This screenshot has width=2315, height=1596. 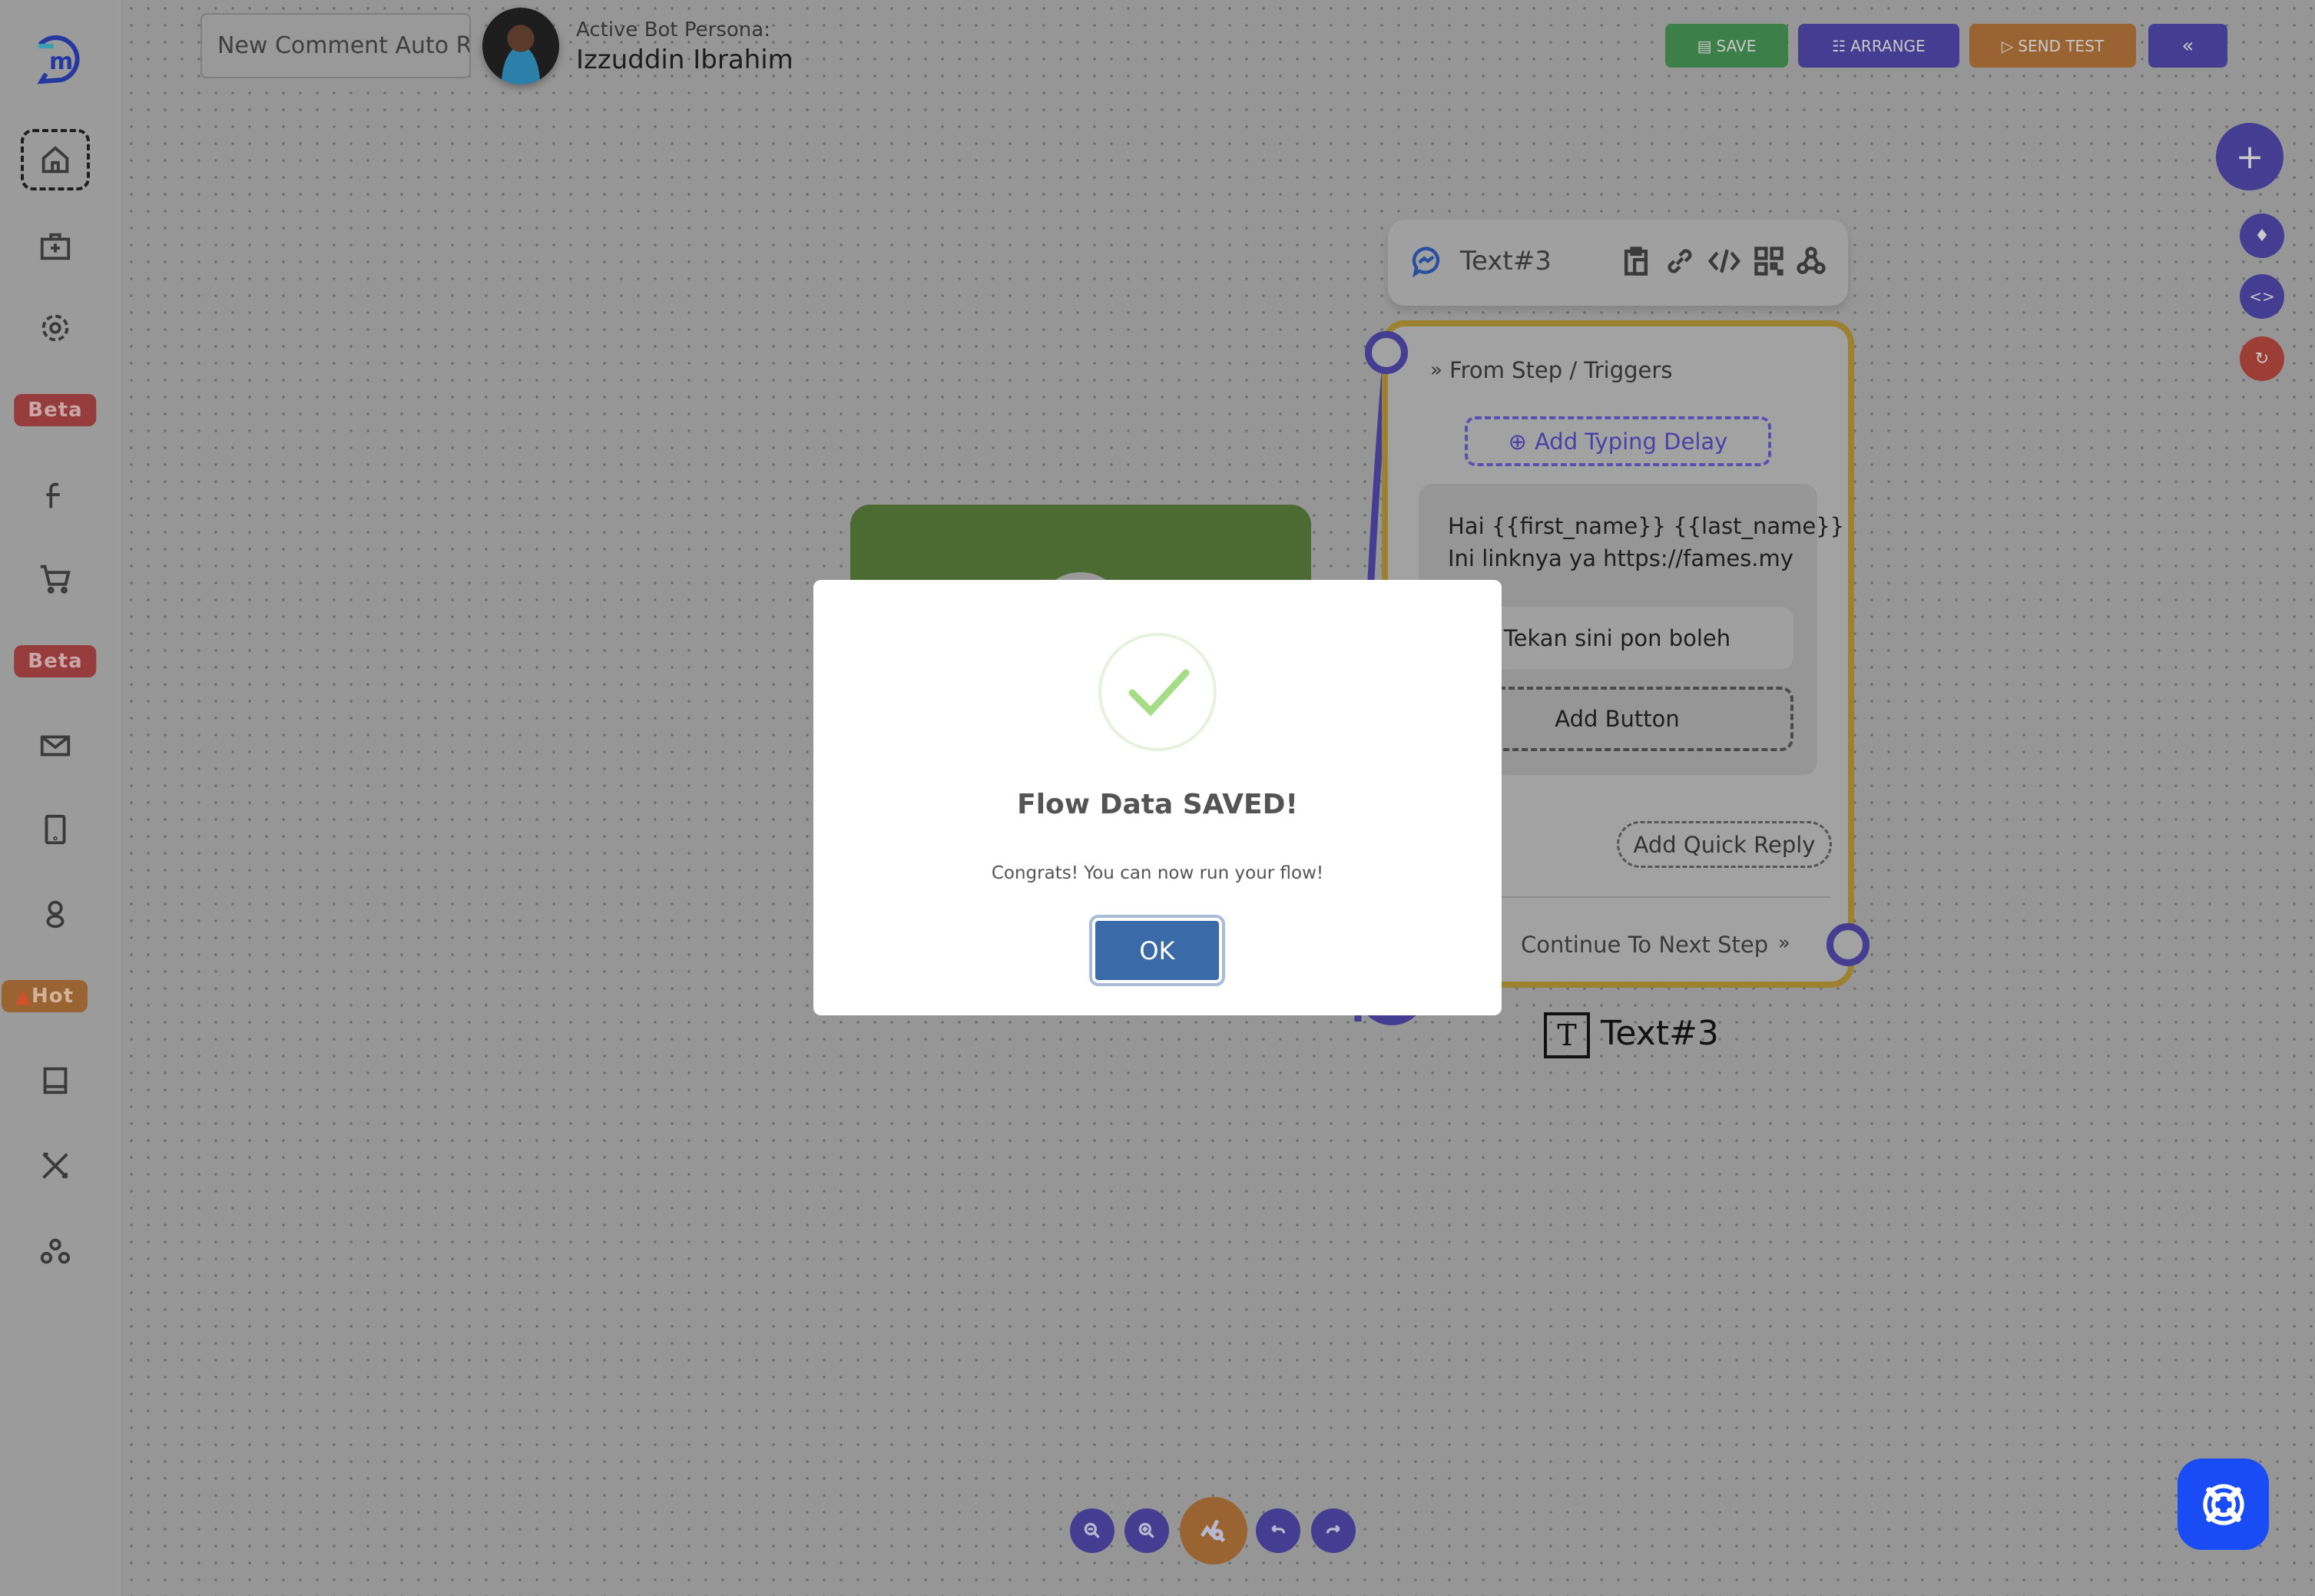 I want to click on sidebar-item-beta-1: Beta, so click(x=55, y=410).